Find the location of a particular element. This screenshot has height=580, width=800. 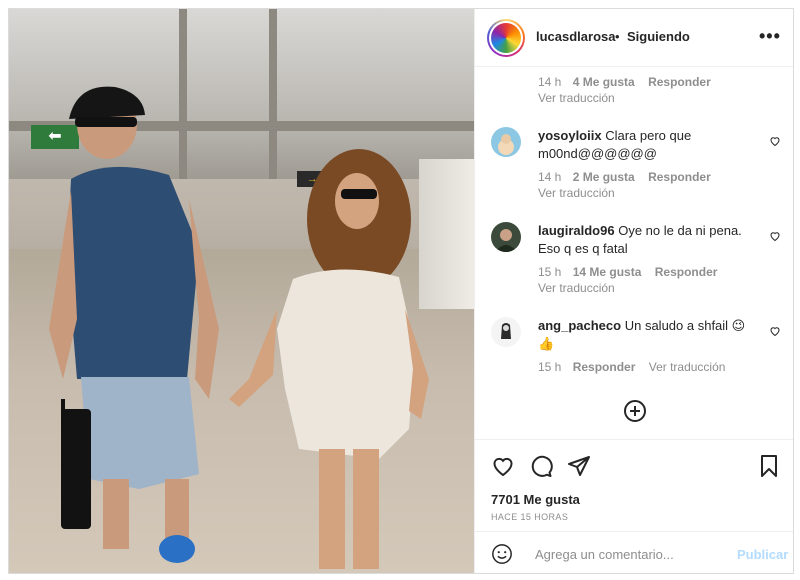

commenter-username: yosoyloiix is located at coordinates (570, 135).